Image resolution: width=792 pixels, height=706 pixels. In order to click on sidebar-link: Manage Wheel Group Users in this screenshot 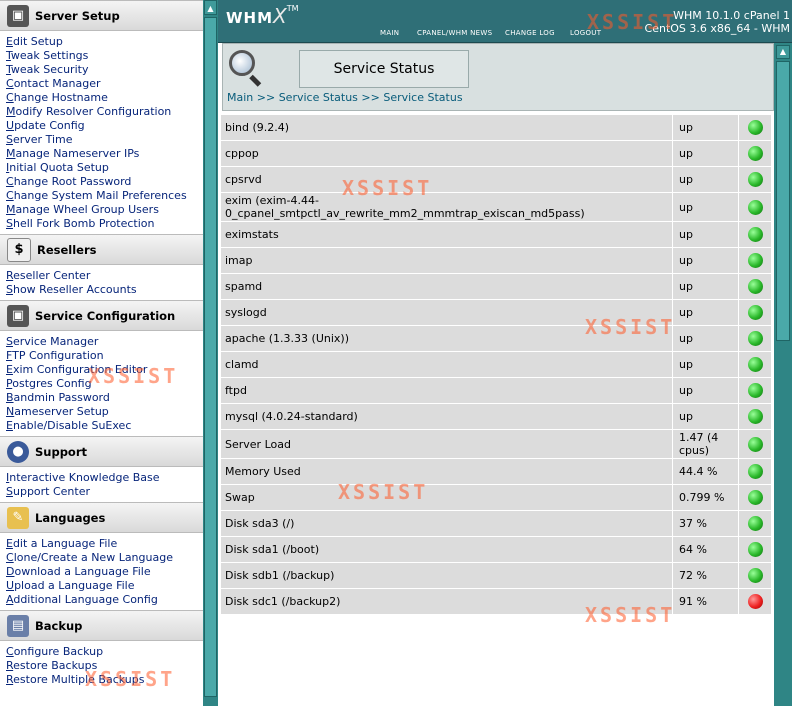, I will do `click(104, 210)`.